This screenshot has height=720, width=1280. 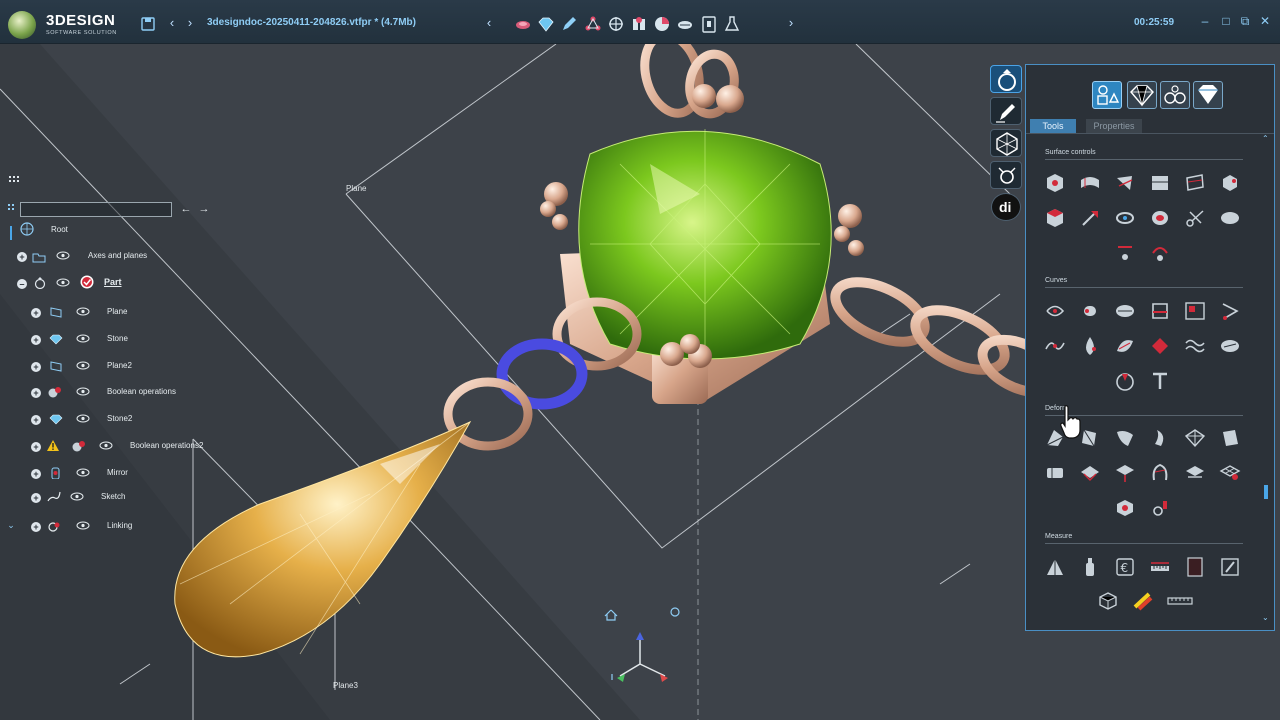 I want to click on tree-item-boolean2: Boolean operations2, so click(x=166, y=446).